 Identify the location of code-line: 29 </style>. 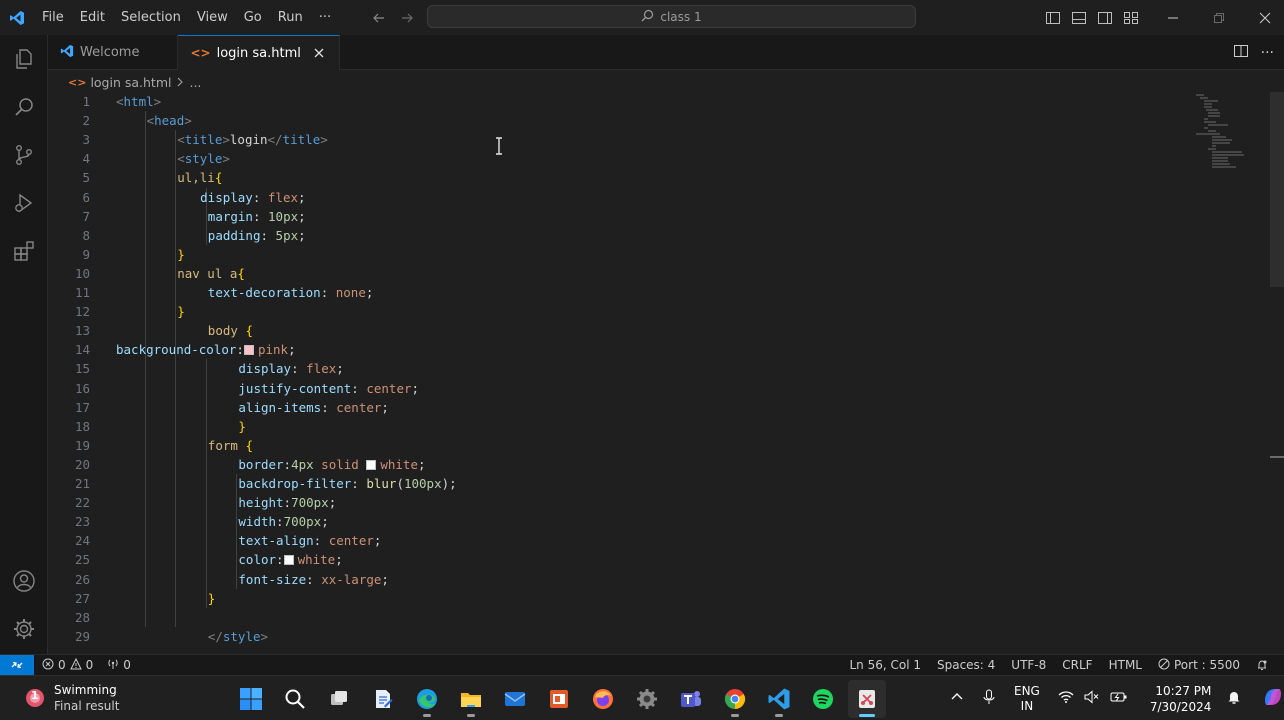
(618, 636).